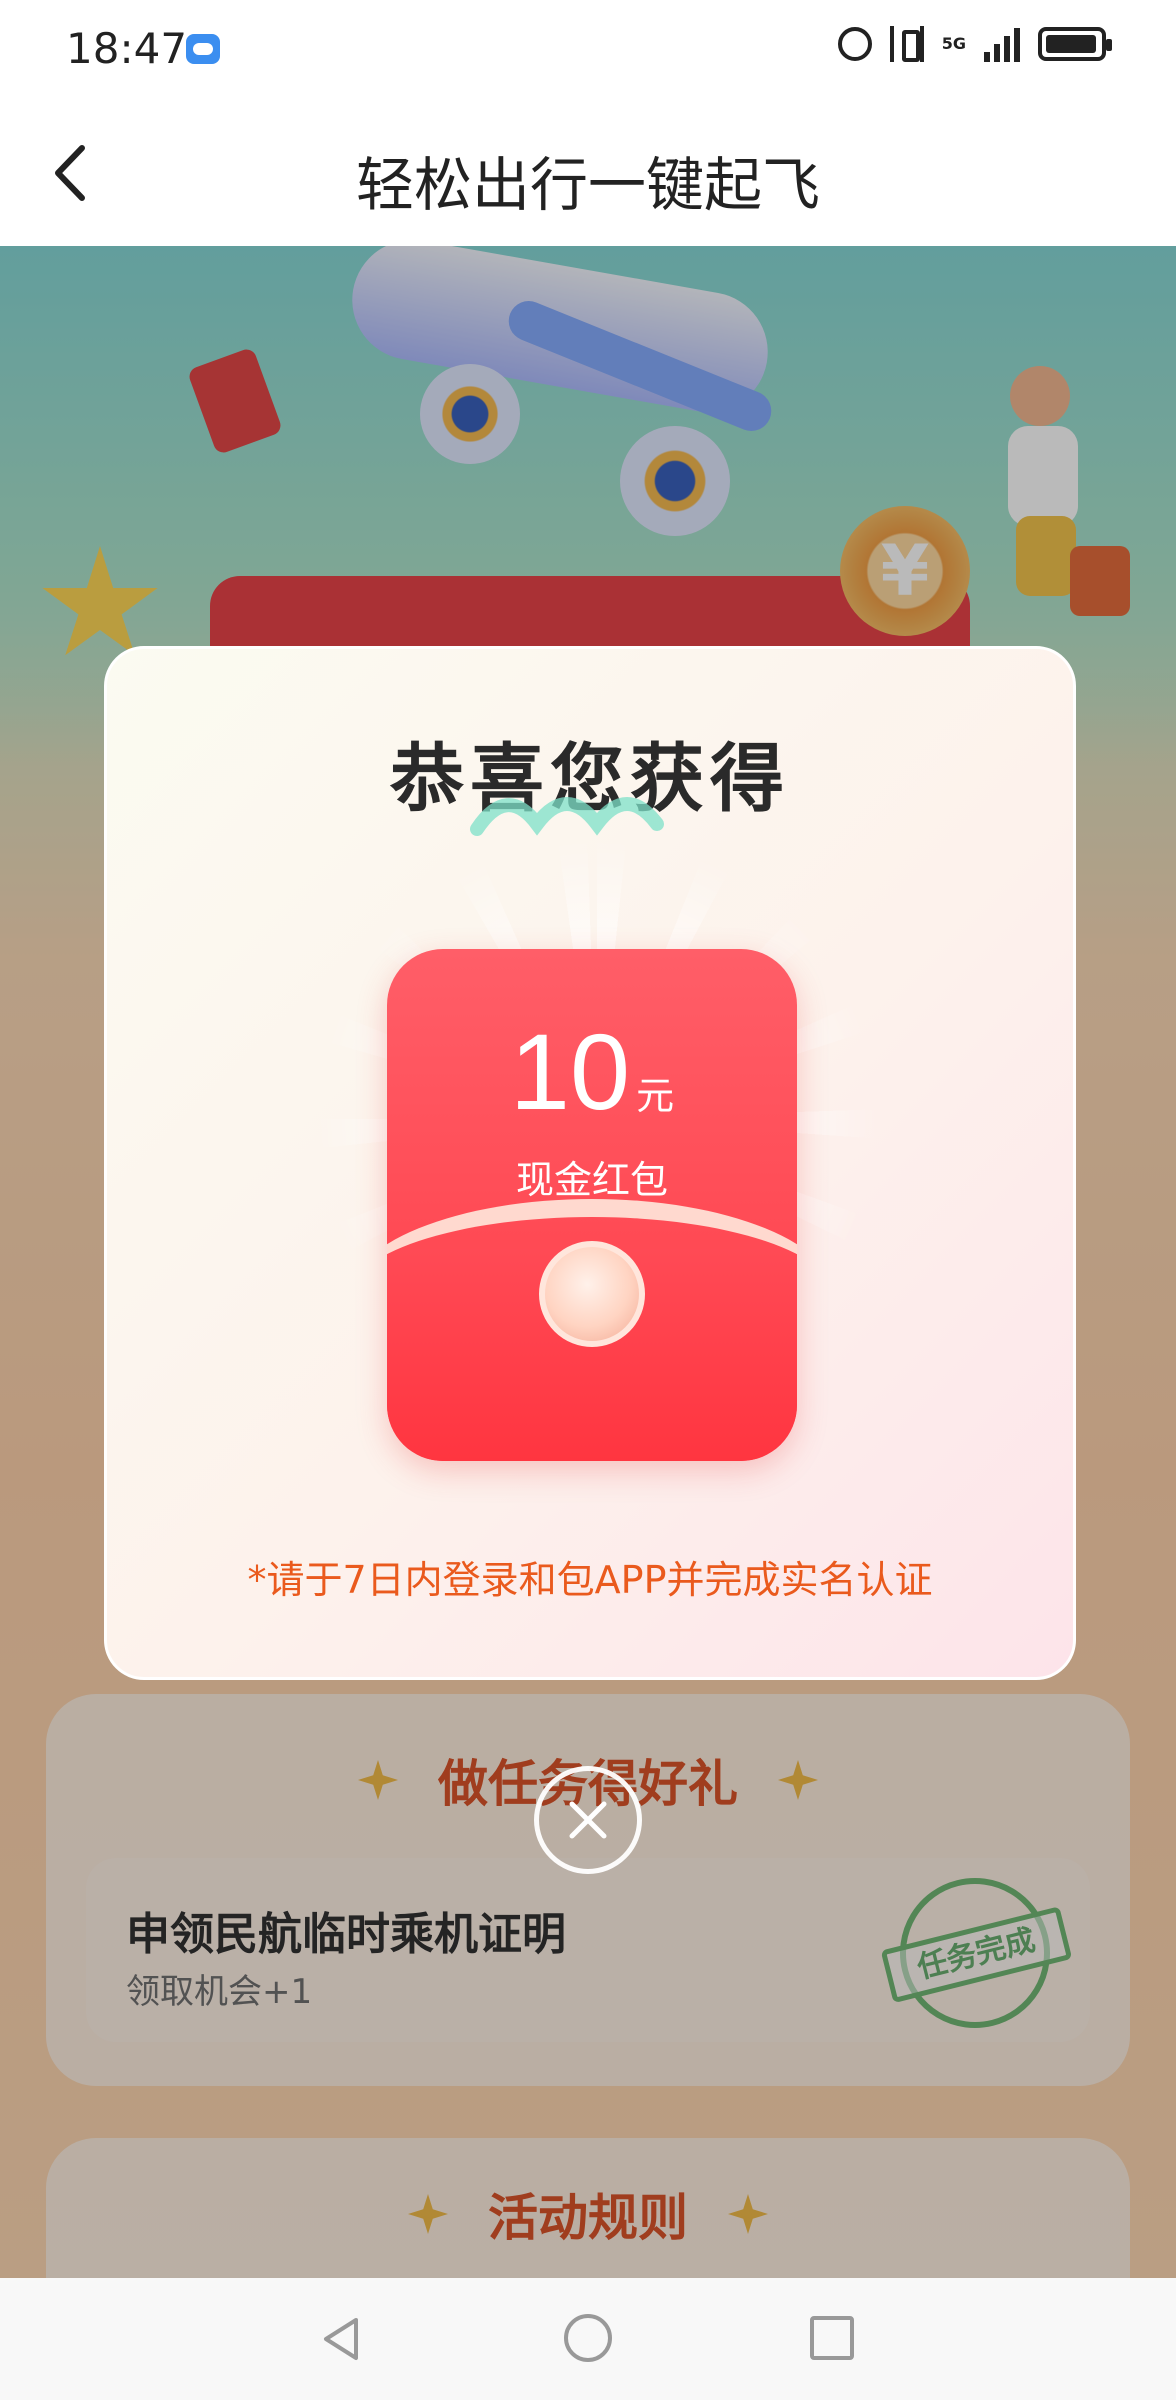  I want to click on close-icon, so click(588, 1820).